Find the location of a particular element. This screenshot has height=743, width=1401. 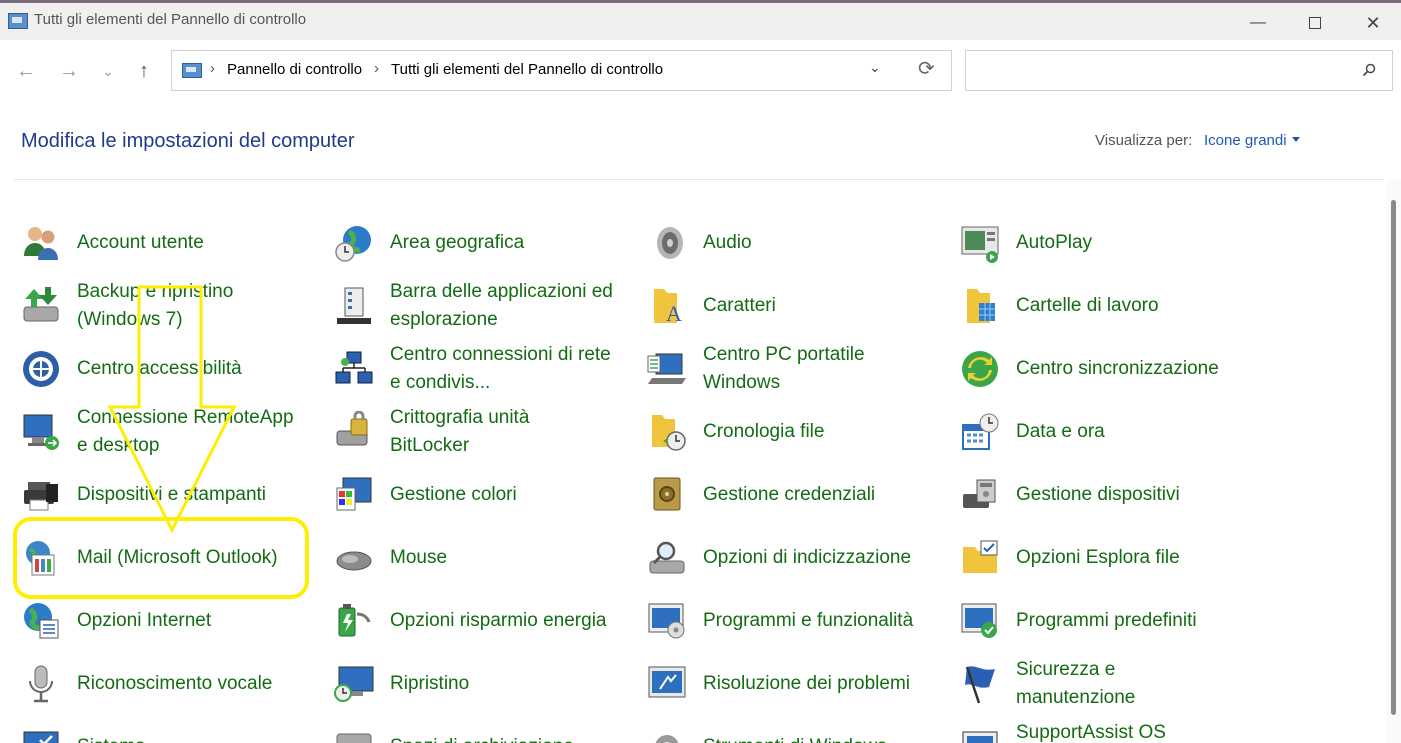

cp-item-centro-accessibilita: Centro accessibilità is located at coordinates (150, 369).